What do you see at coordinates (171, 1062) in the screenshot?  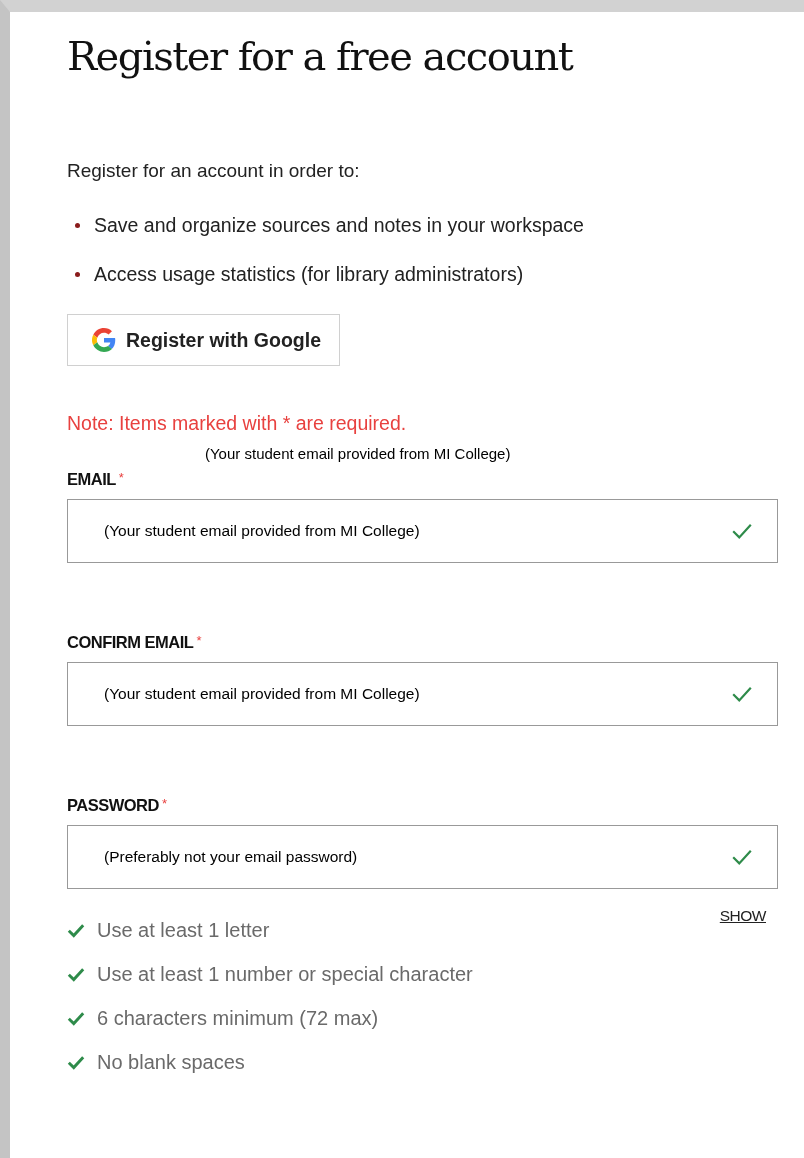 I see `password-rule-text: No blank spaces` at bounding box center [171, 1062].